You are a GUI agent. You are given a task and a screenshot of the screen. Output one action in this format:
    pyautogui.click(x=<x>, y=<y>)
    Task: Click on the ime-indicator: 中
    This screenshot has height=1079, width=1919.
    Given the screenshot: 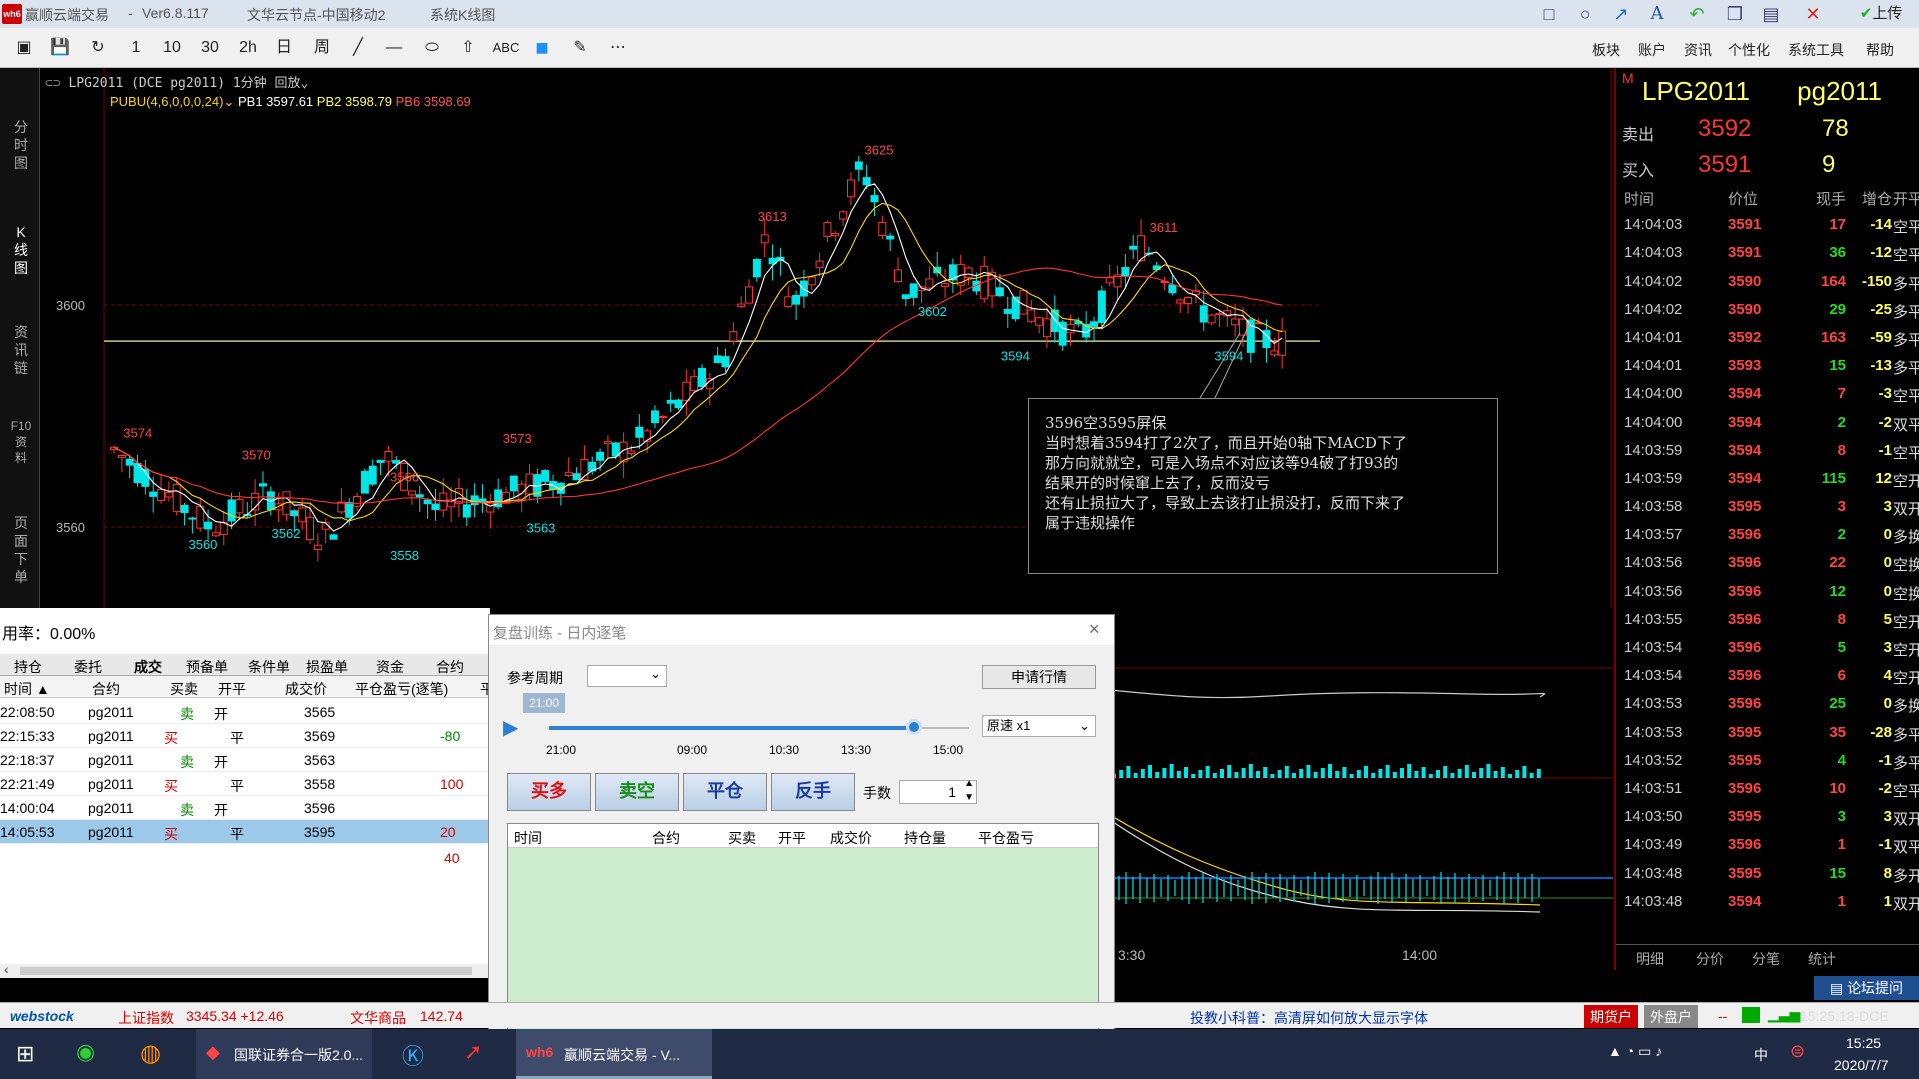 What is the action you would take?
    pyautogui.click(x=1761, y=1055)
    